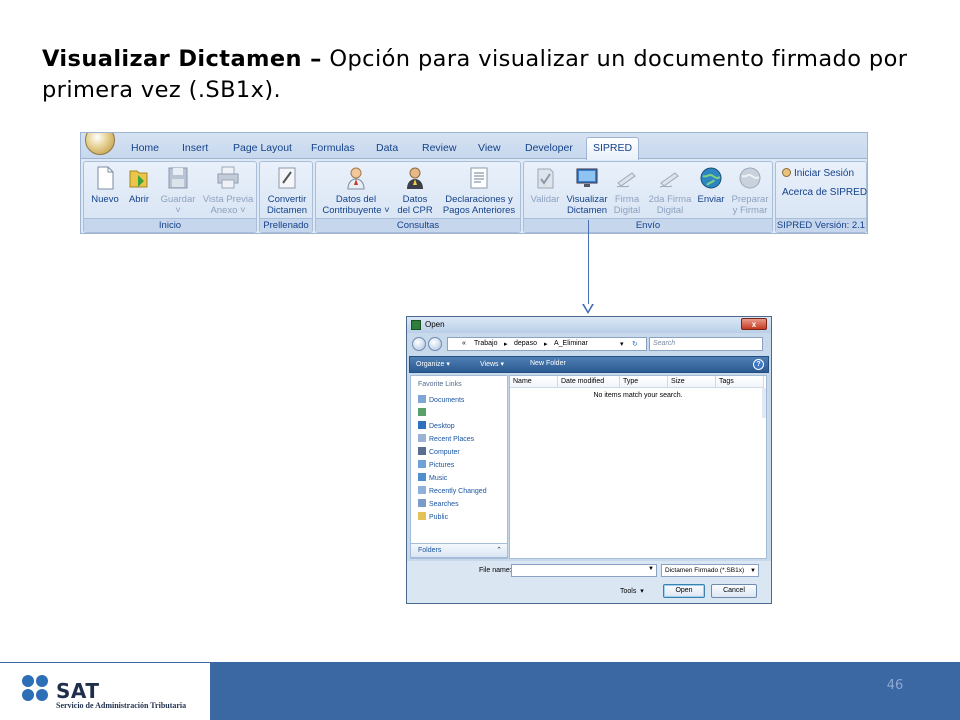  Describe the element at coordinates (430, 550) in the screenshot. I see `folders-label: Folders` at that location.